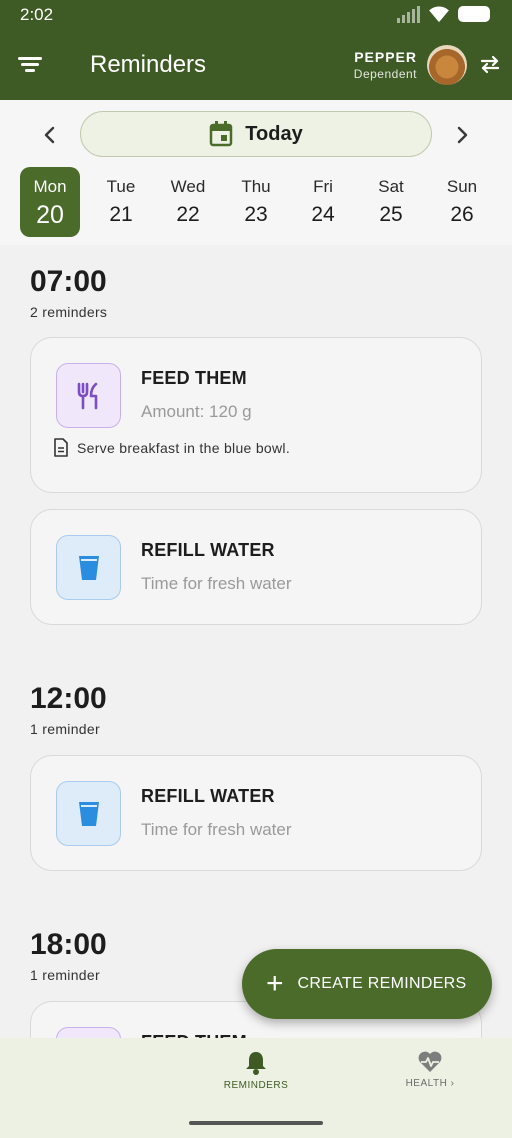 This screenshot has height=1138, width=512. What do you see at coordinates (391, 214) in the screenshot?
I see `day-number: 25` at bounding box center [391, 214].